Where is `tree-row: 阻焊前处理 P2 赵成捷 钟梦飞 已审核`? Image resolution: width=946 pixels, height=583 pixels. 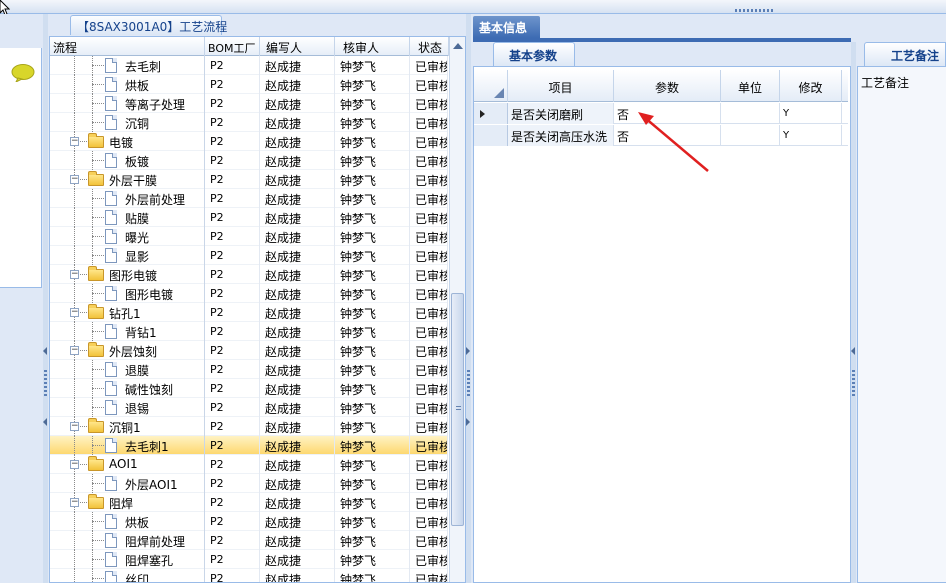 tree-row: 阻焊前处理 P2 赵成捷 钟梦飞 已审核 is located at coordinates (249, 540).